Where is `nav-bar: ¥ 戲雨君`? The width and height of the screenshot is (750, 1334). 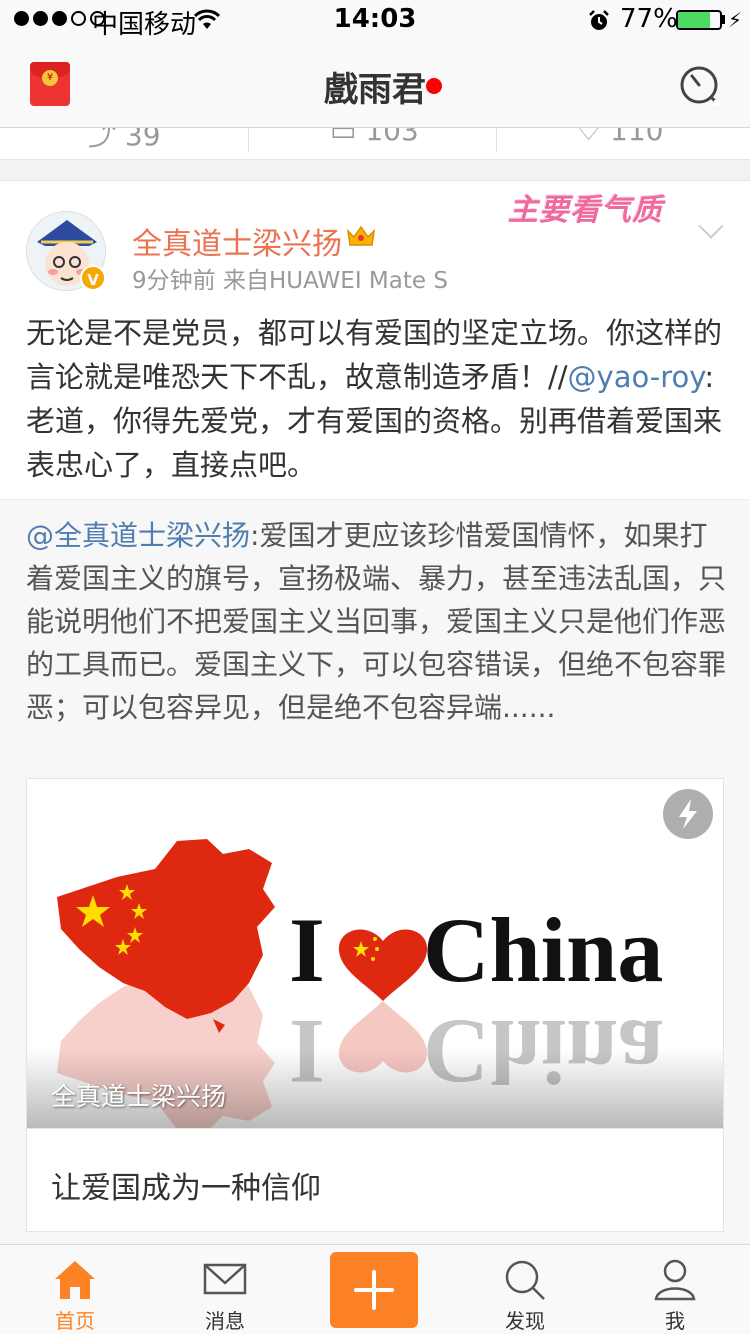
nav-bar: ¥ 戲雨君 is located at coordinates (375, 84).